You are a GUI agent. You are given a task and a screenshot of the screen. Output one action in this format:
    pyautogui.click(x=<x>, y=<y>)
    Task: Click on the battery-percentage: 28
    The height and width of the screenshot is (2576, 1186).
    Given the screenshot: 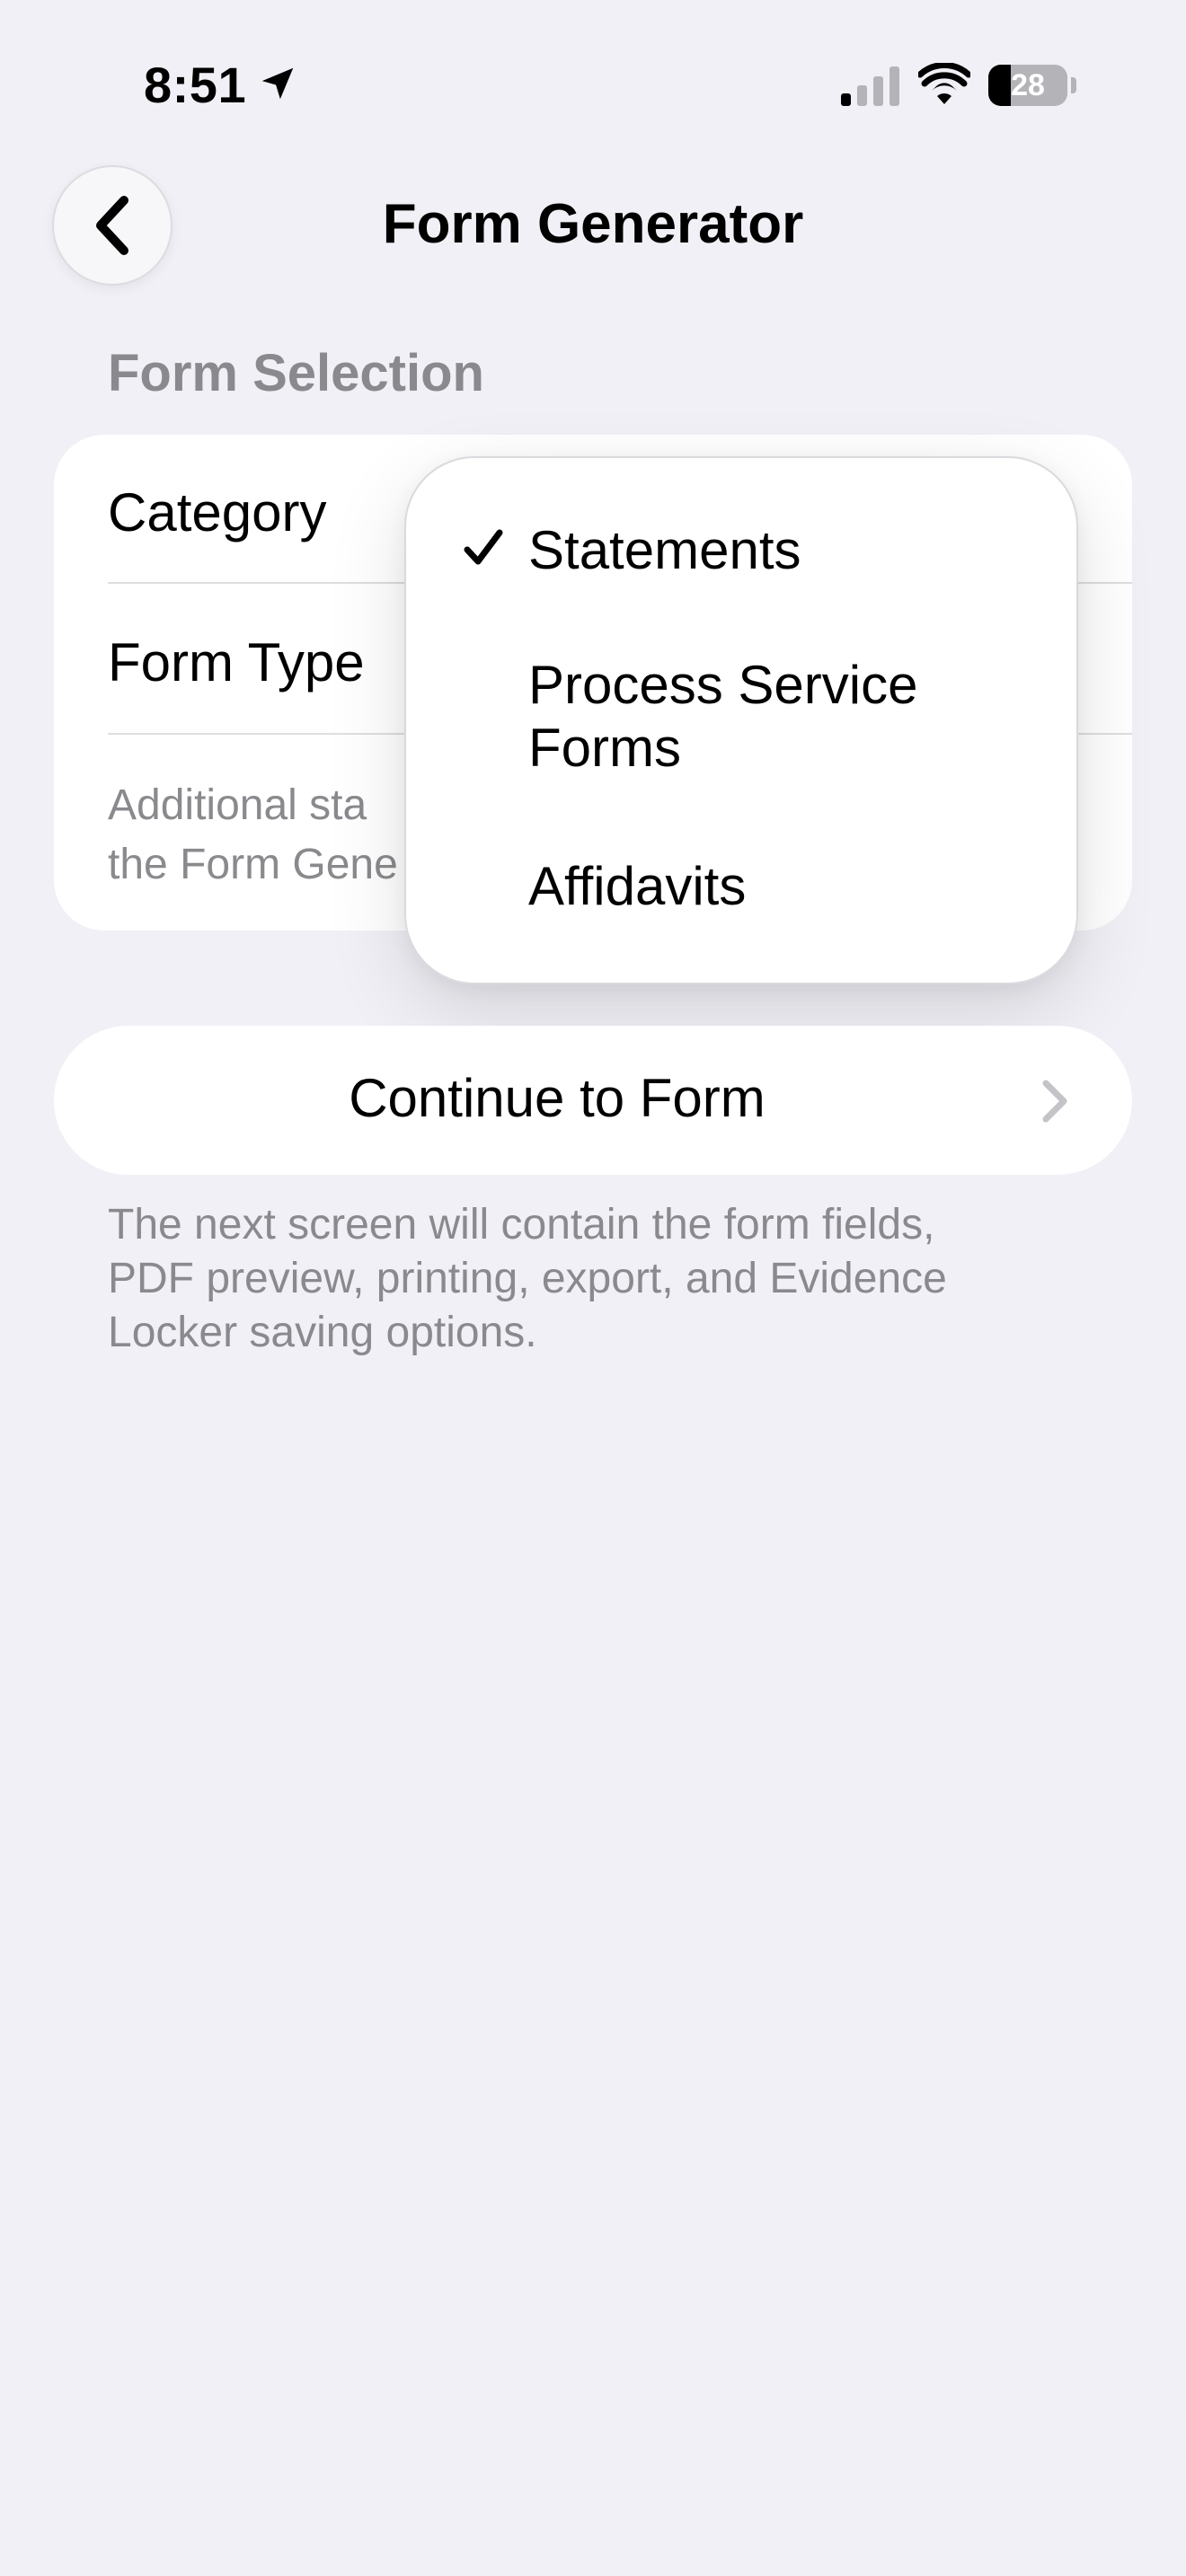 What is the action you would take?
    pyautogui.click(x=1028, y=85)
    